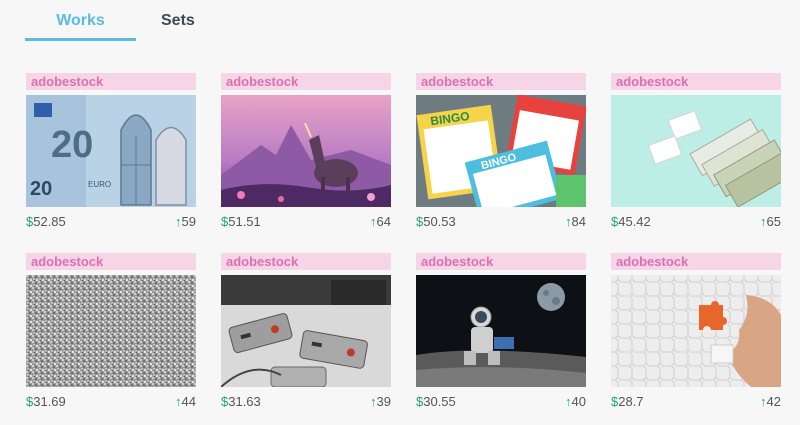 The image size is (800, 425). I want to click on work-card: adobestock $45.42 ↑65, so click(696, 153).